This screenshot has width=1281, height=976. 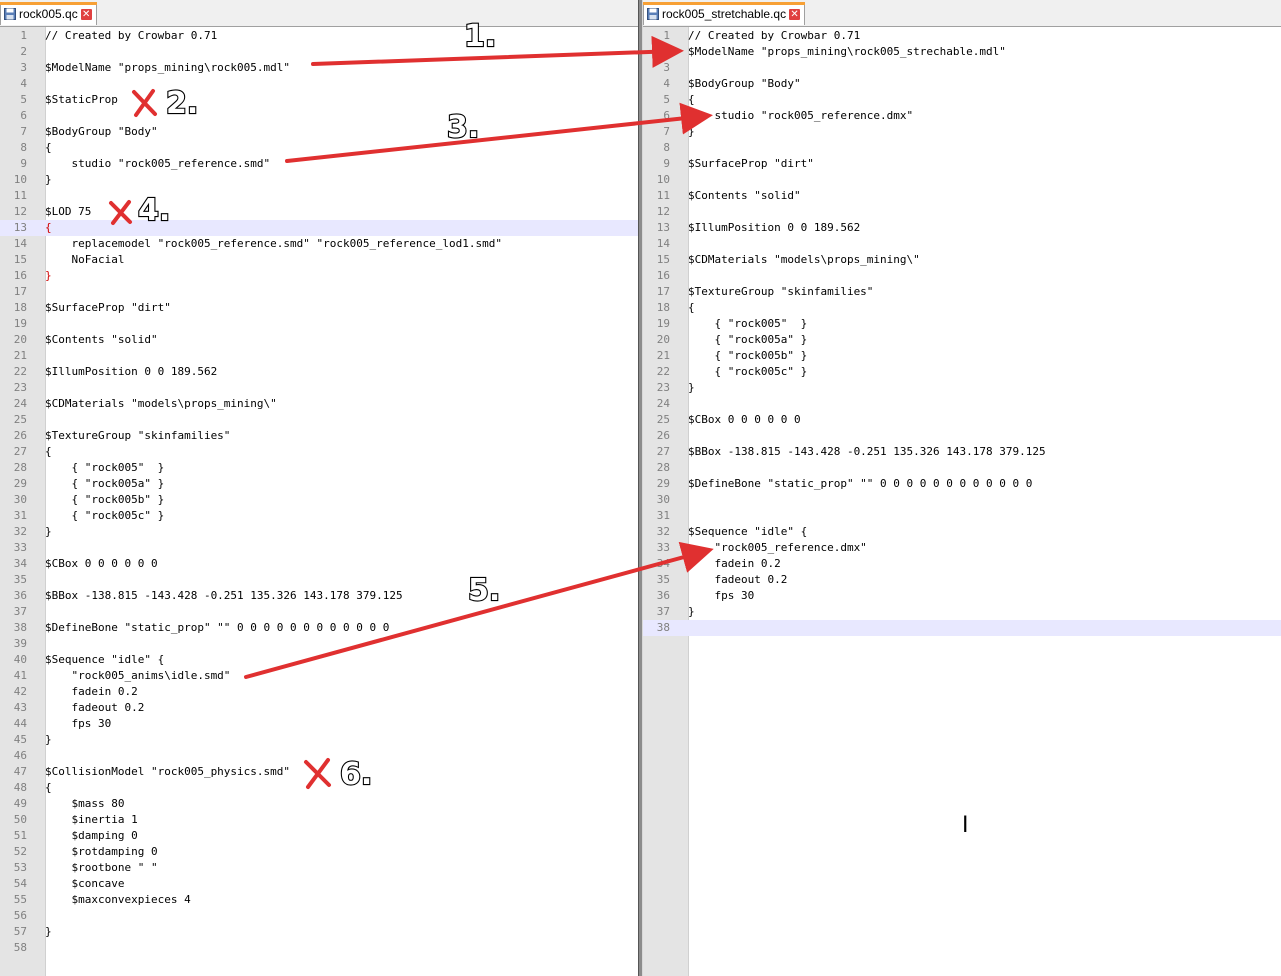 I want to click on code-line: 47 $CollisionModel "rock005_physics.smd", so click(x=319, y=772).